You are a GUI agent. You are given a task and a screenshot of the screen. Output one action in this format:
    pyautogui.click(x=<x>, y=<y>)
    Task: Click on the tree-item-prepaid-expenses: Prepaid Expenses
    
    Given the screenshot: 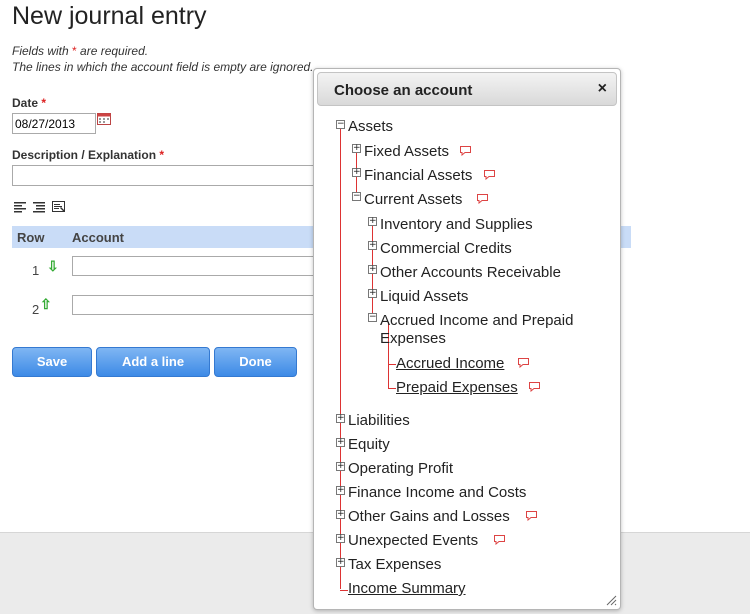 What is the action you would take?
    pyautogui.click(x=457, y=388)
    